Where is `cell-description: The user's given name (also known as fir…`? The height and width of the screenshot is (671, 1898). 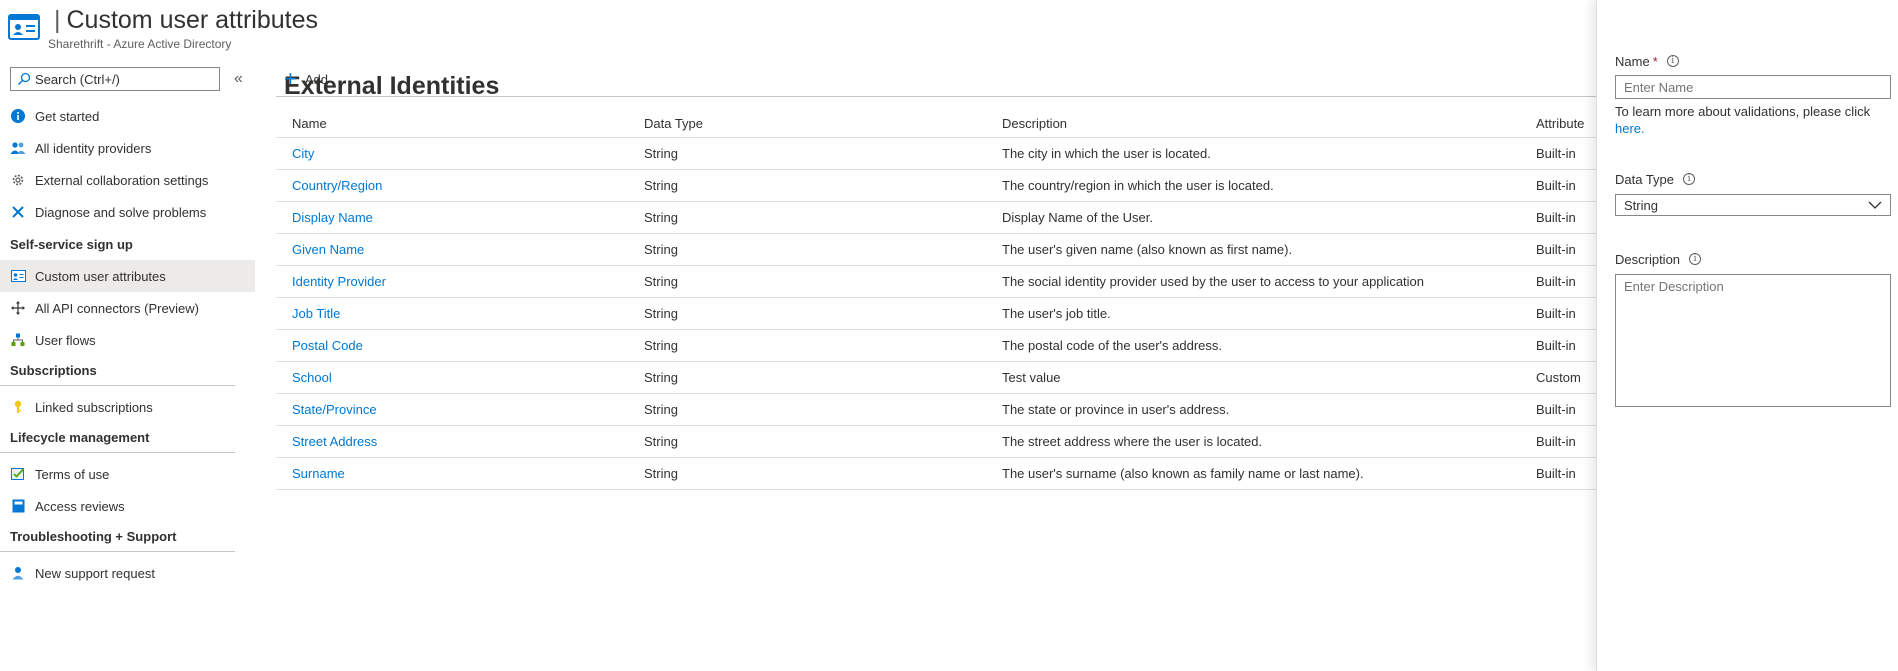 cell-description: The user's given name (also known as fir… is located at coordinates (1261, 249).